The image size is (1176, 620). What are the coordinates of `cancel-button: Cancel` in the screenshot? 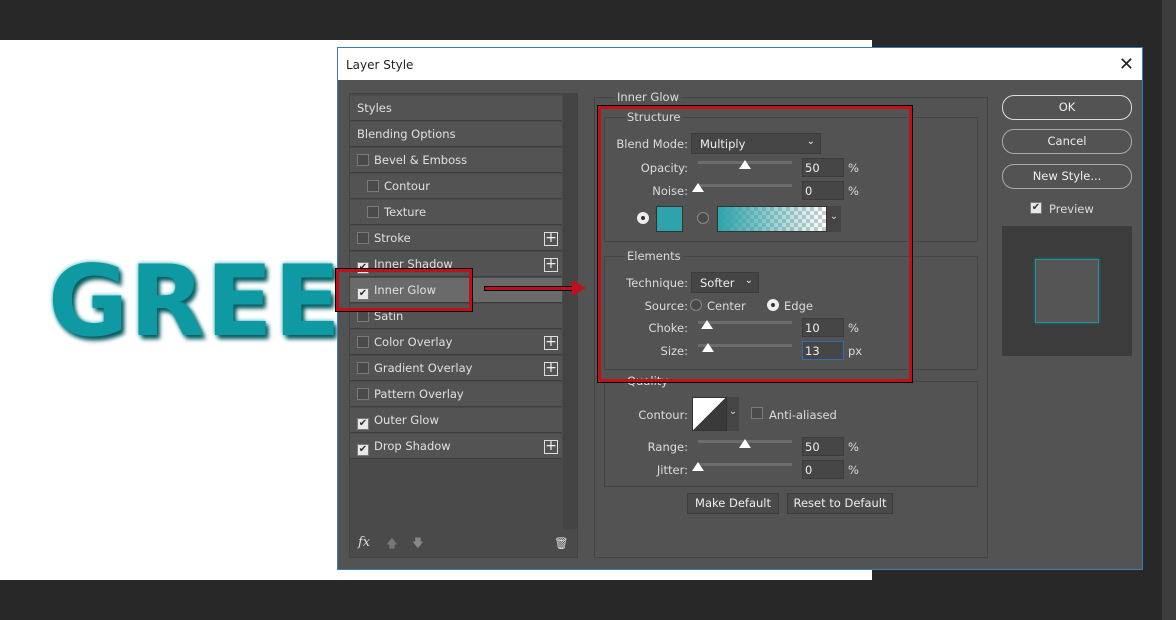 It's located at (1067, 141).